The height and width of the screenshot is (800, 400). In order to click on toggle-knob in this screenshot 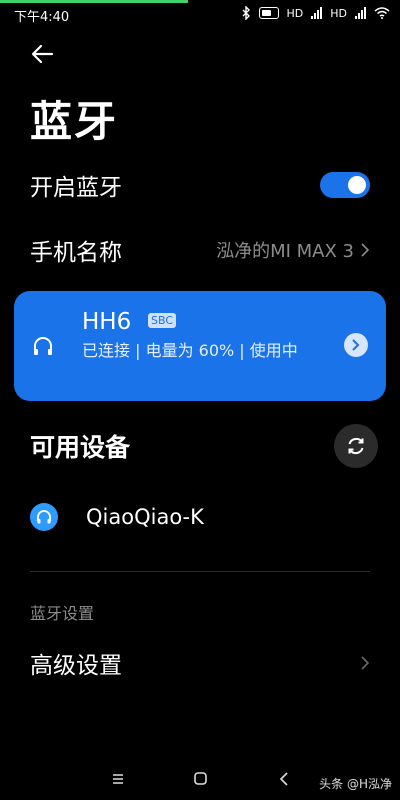, I will do `click(357, 185)`.